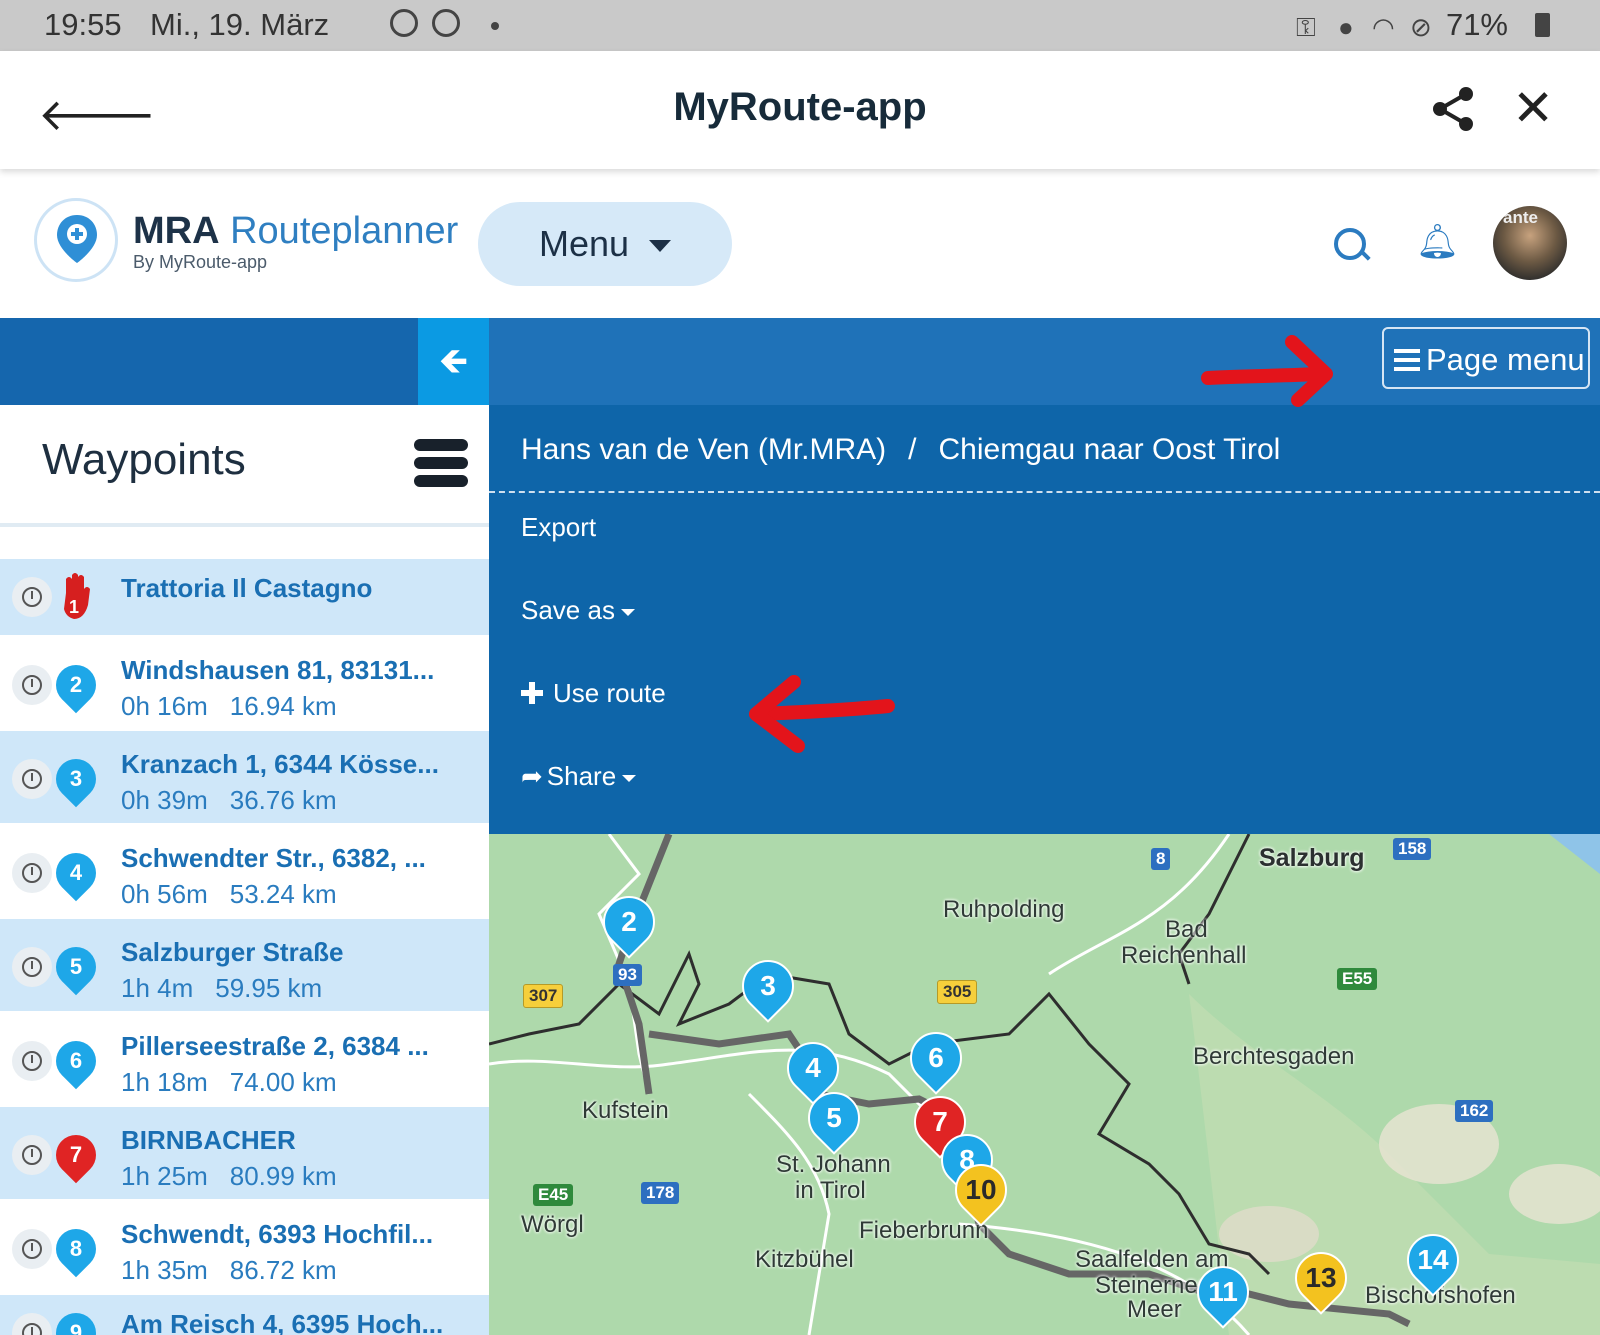 Image resolution: width=1600 pixels, height=1335 pixels. Describe the element at coordinates (1306, 27) in the screenshot. I see `key-icon: ⚿` at that location.